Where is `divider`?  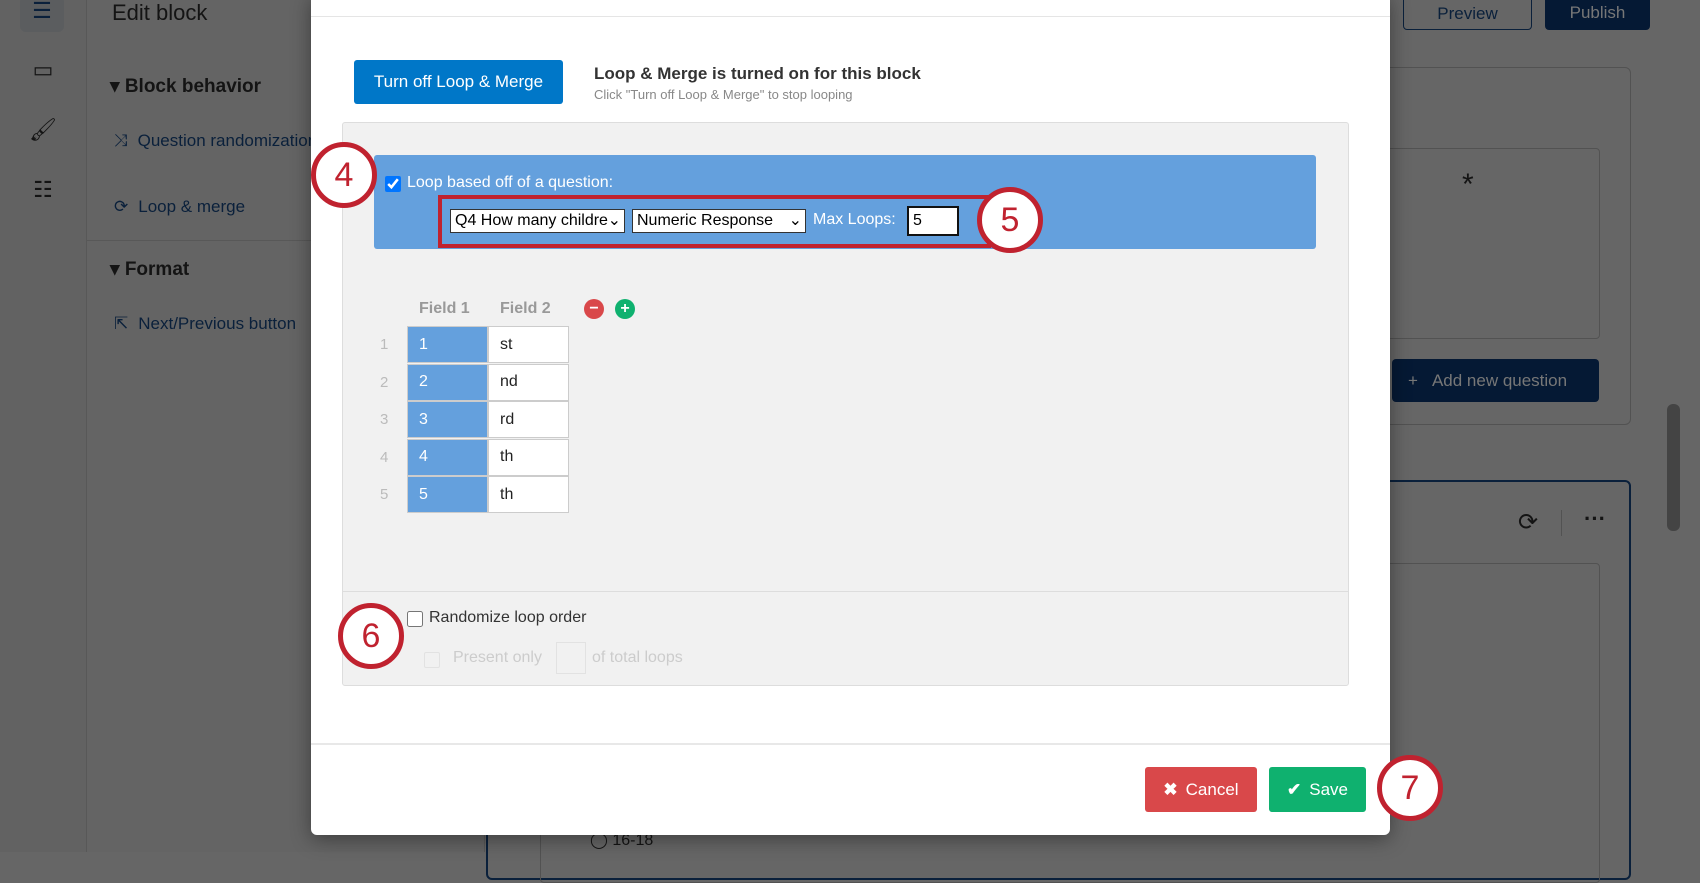 divider is located at coordinates (1561, 523).